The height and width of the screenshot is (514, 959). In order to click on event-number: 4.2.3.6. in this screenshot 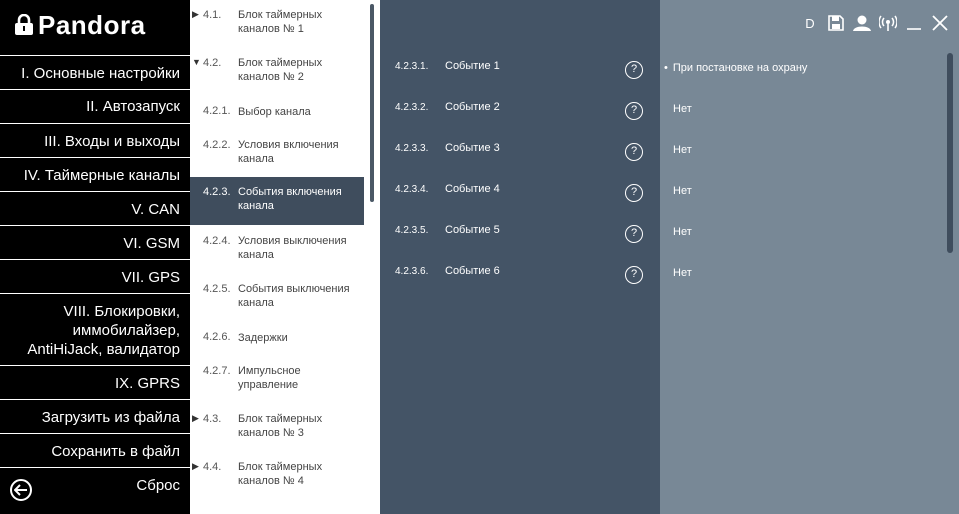, I will do `click(412, 271)`.